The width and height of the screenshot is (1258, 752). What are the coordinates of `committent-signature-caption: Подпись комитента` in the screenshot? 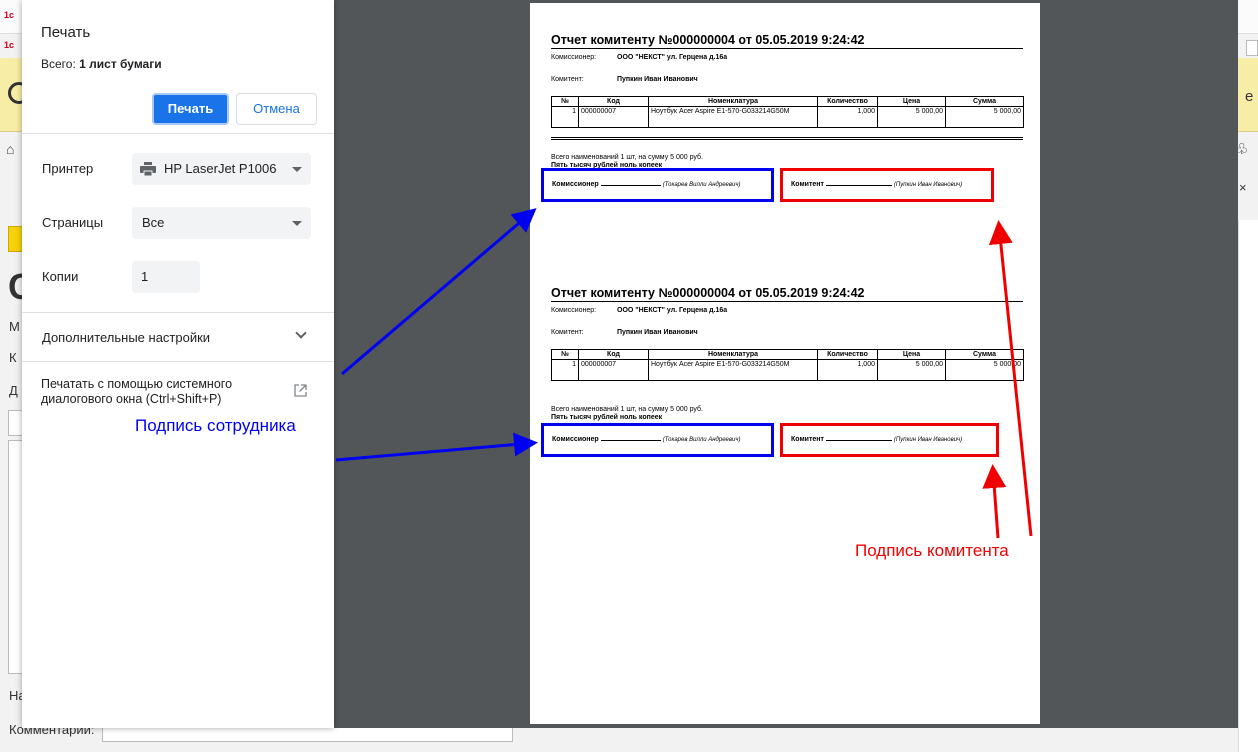 It's located at (932, 550).